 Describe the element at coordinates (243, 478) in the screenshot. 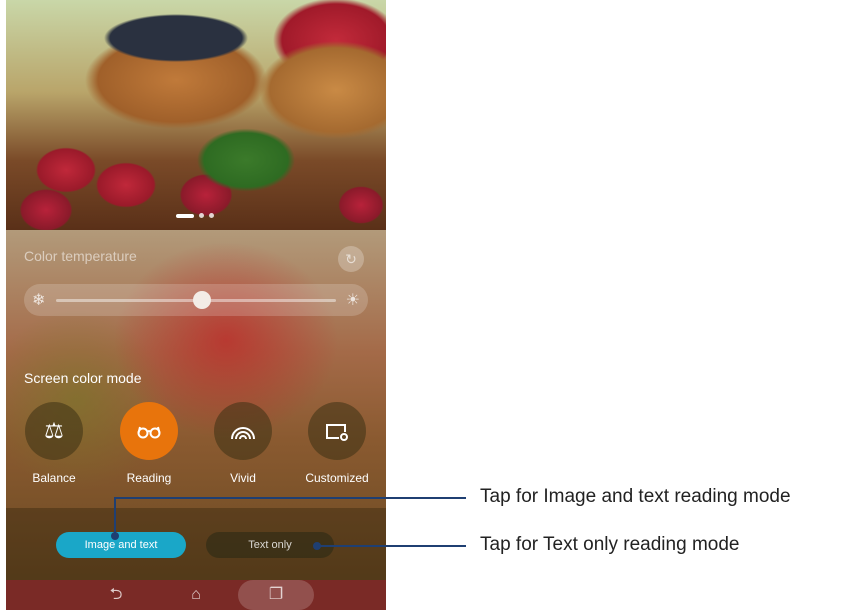

I see `mode-label: Vivid` at that location.